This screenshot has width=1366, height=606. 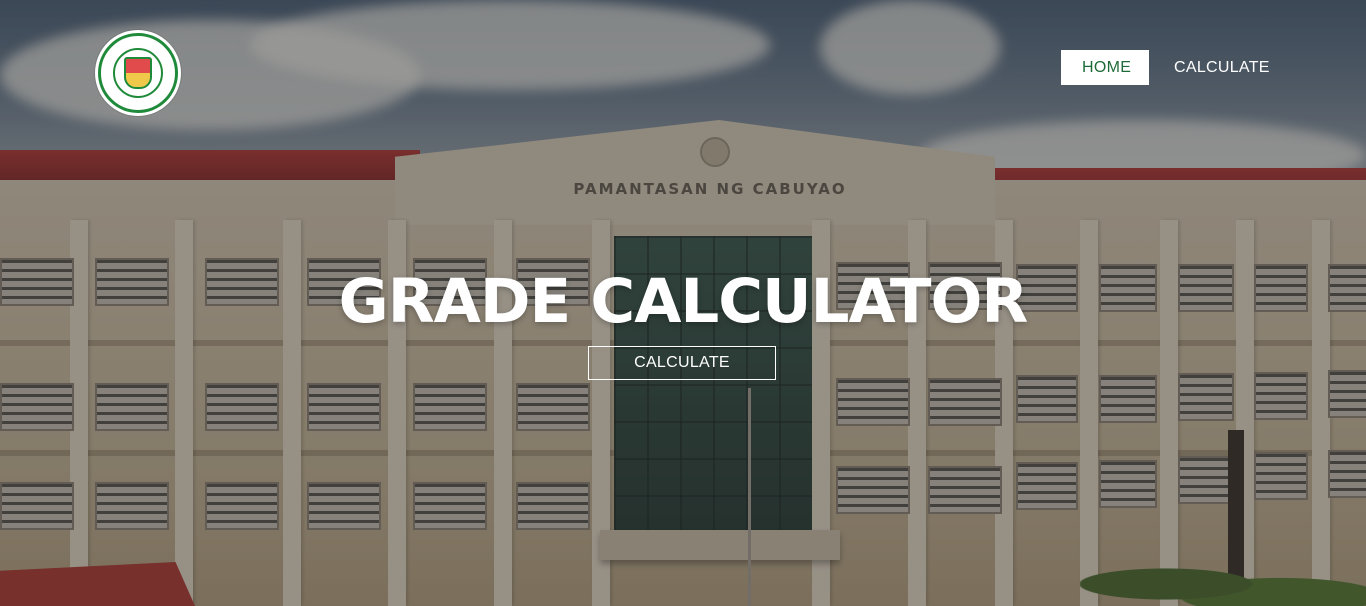 I want to click on nav-home: HOME, so click(x=1105, y=67).